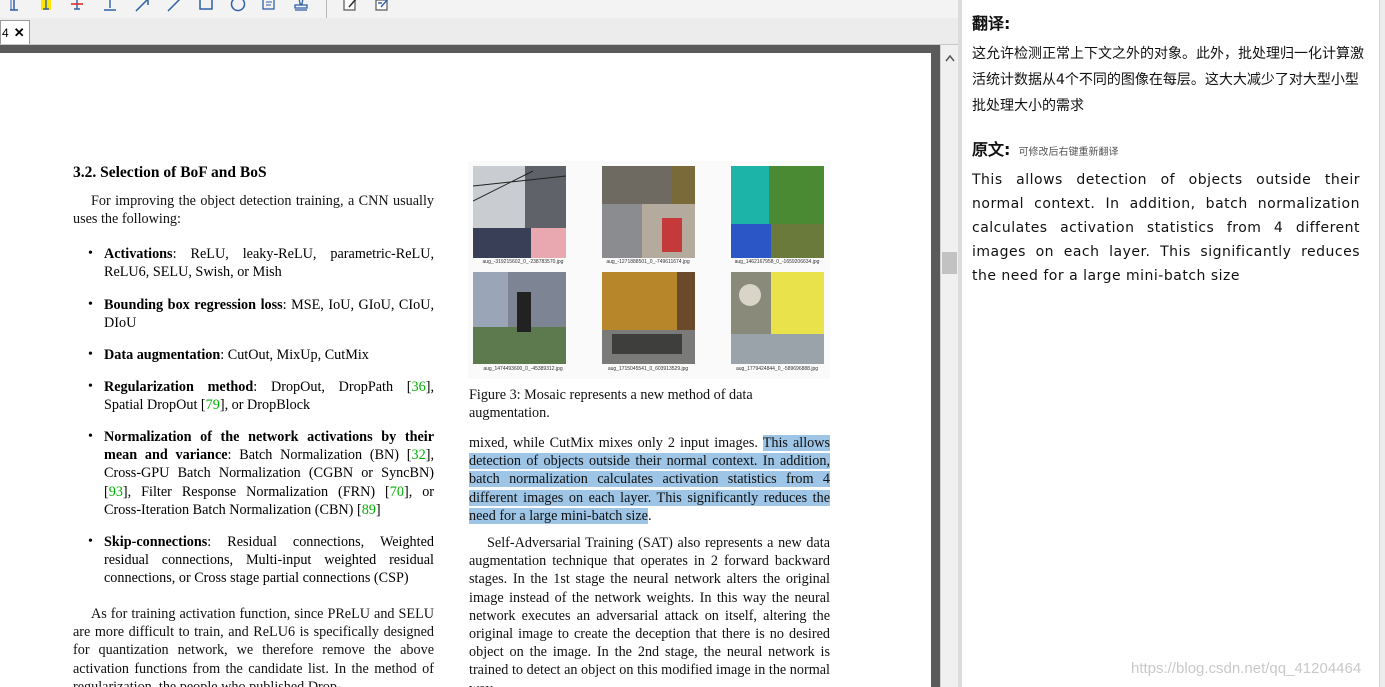 The height and width of the screenshot is (687, 1385). Describe the element at coordinates (138, 254) in the screenshot. I see `bullet-term: Activations` at that location.